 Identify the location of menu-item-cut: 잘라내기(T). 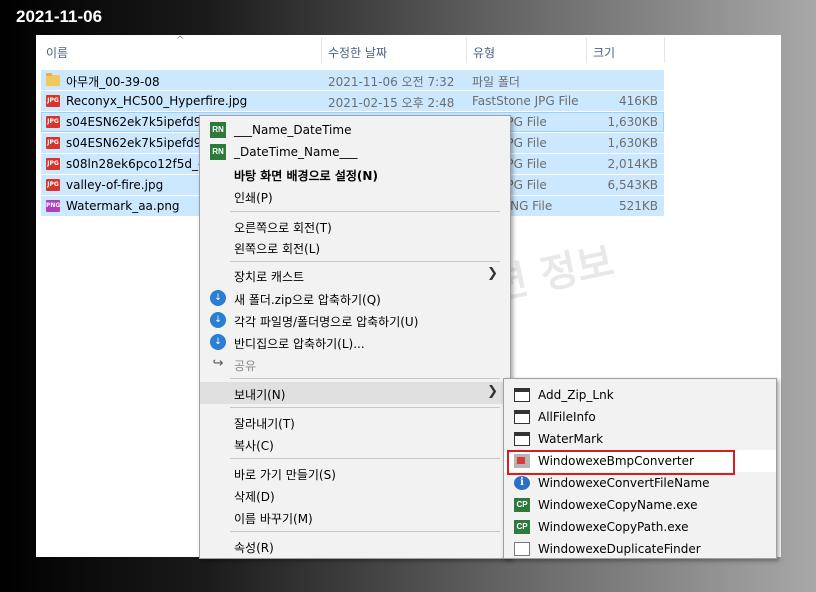
(355, 422).